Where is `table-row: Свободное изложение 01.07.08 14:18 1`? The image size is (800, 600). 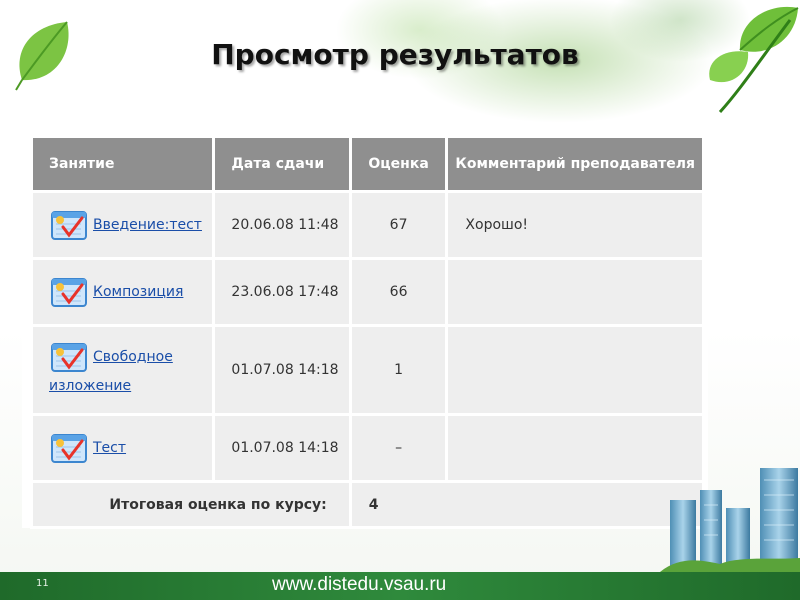
table-row: Свободное изложение 01.07.08 14:18 1 is located at coordinates (367, 370).